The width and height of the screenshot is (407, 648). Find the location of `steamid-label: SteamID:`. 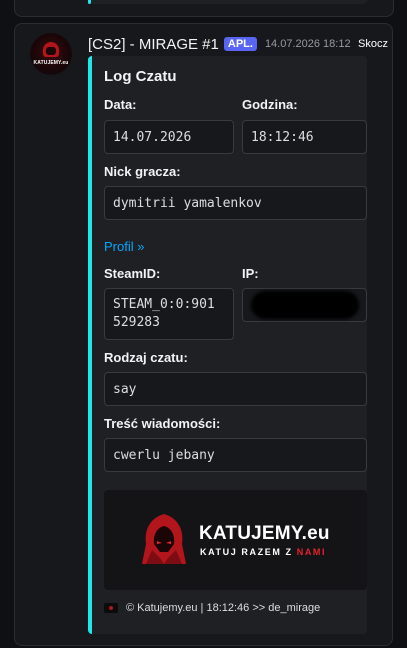

steamid-label: SteamID: is located at coordinates (132, 273).